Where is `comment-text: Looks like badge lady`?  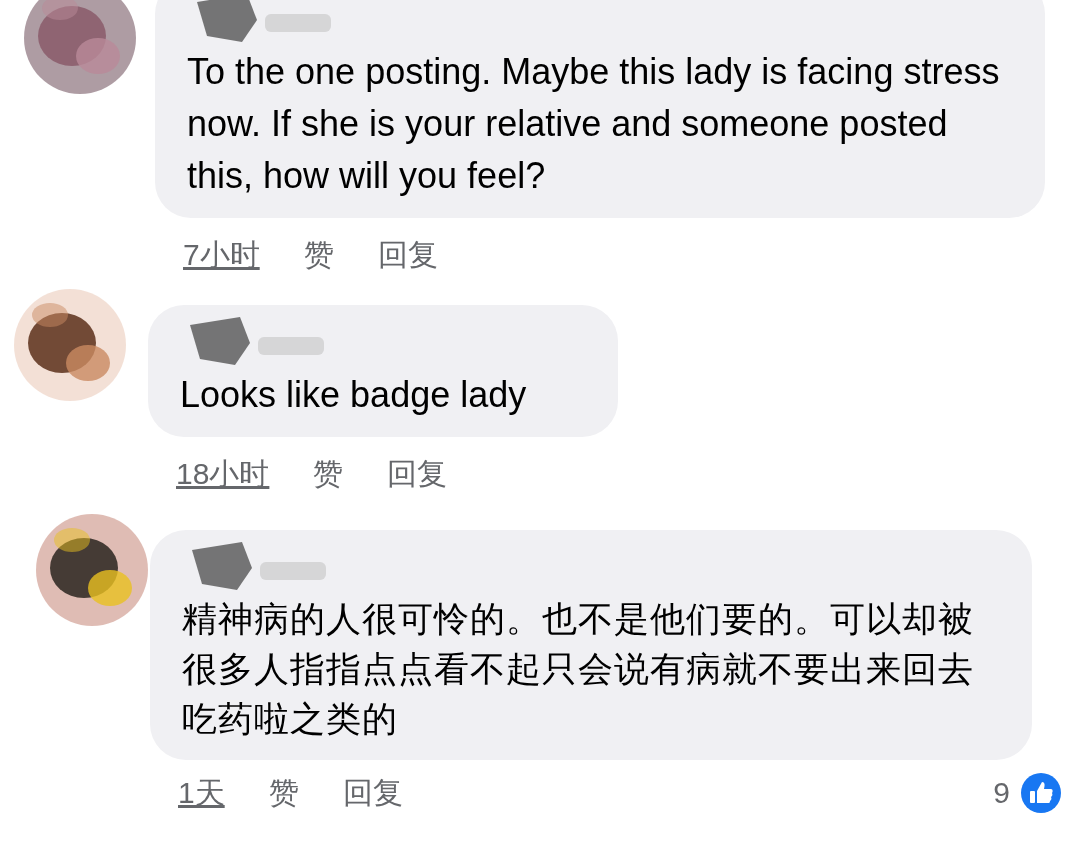
comment-text: Looks like badge lady is located at coordinates (354, 395).